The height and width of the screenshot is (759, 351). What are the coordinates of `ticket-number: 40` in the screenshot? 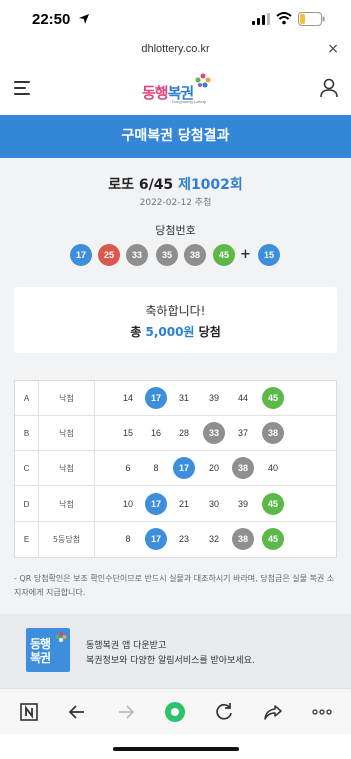 It's located at (272, 468).